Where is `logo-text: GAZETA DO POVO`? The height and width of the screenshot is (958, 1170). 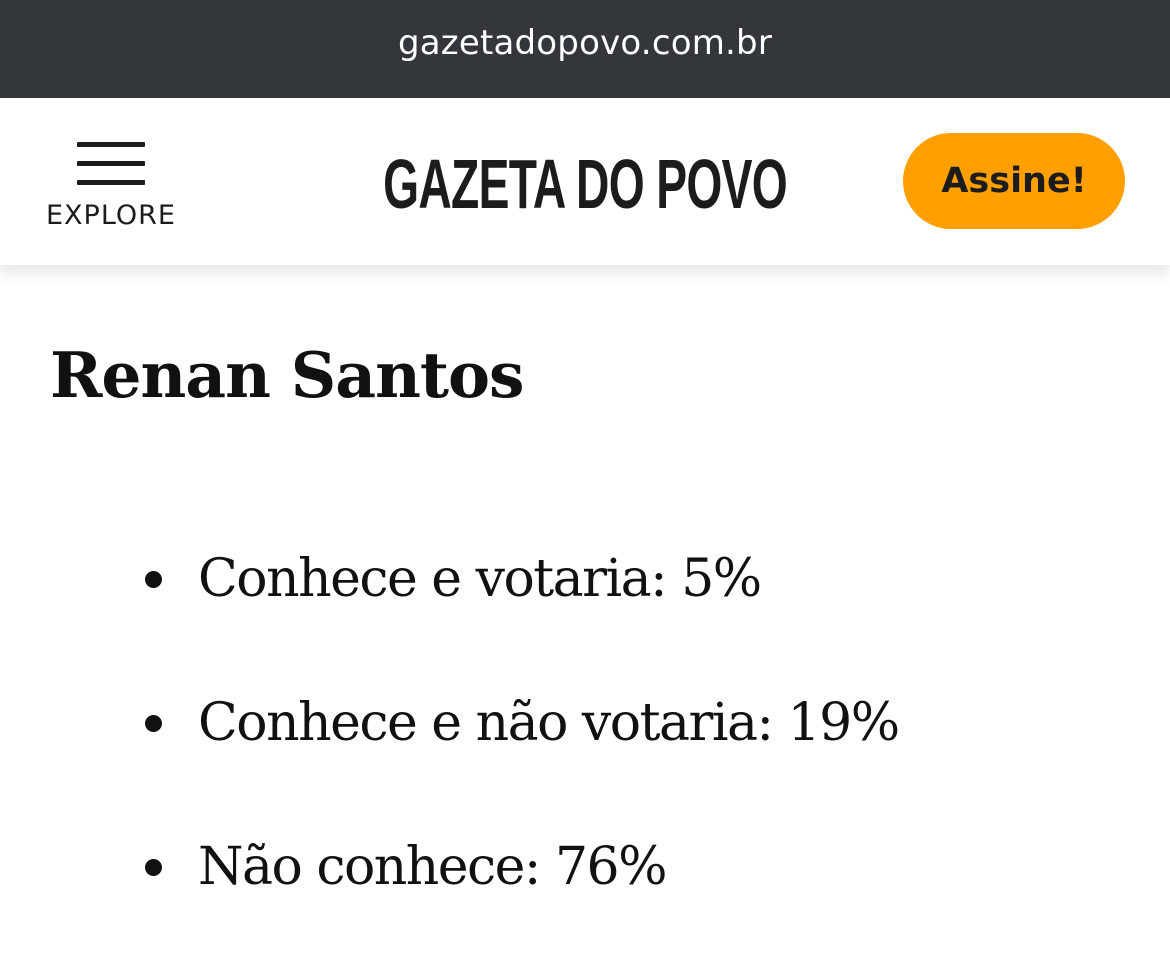 logo-text: GAZETA DO POVO is located at coordinates (585, 184).